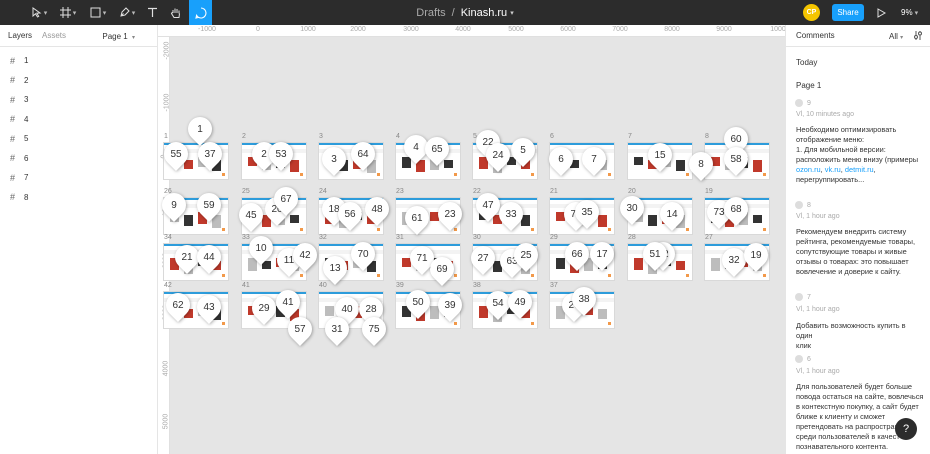 This screenshot has width=930, height=454. What do you see at coordinates (909, 12) in the screenshot?
I see `zoom-control: 9% ▾` at bounding box center [909, 12].